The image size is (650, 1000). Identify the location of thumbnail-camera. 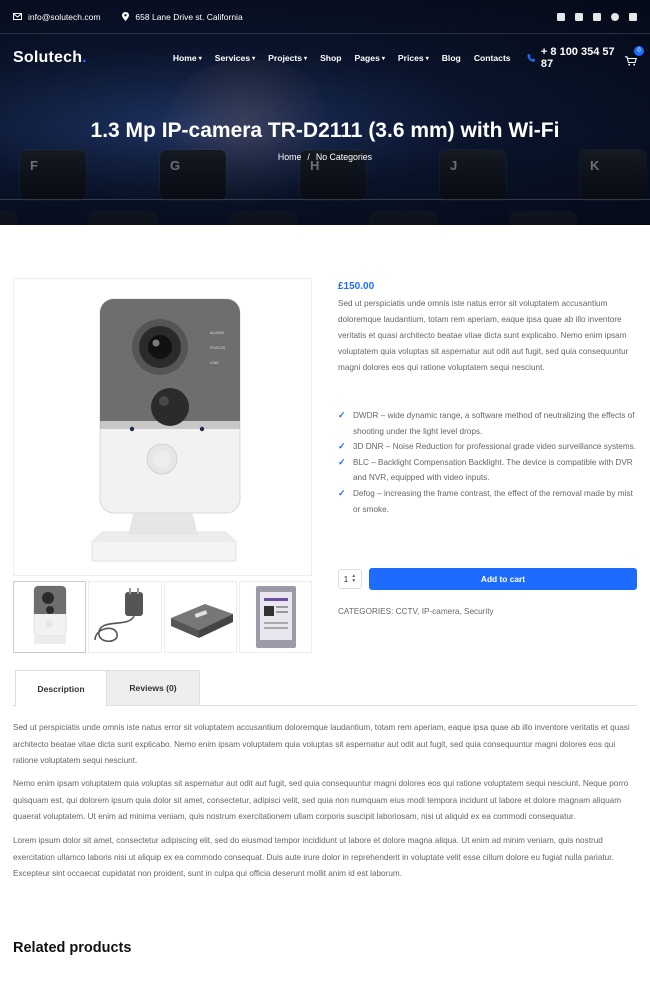
(50, 617).